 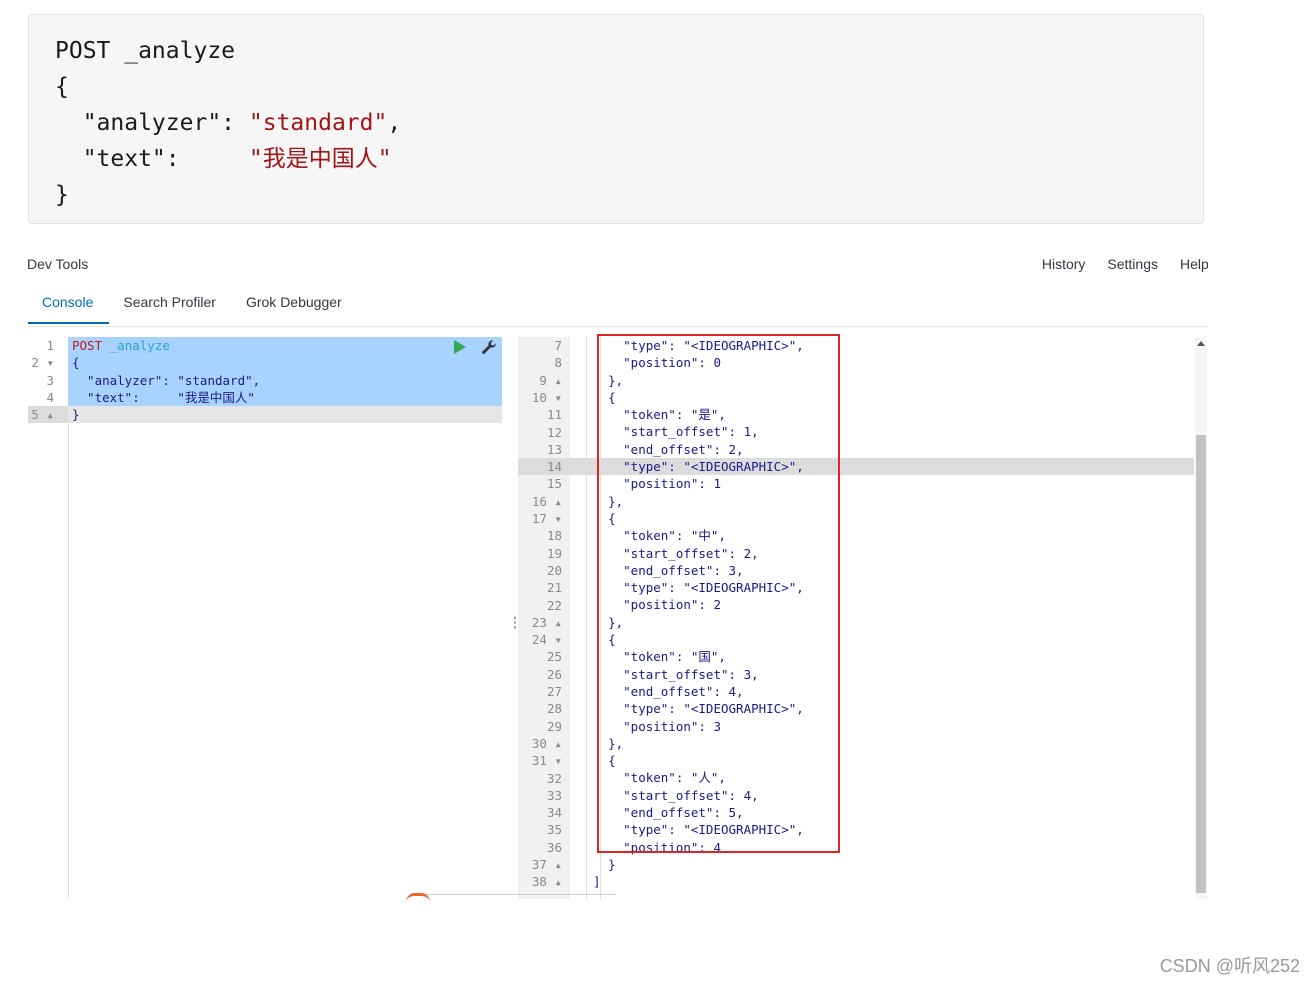 What do you see at coordinates (668, 795) in the screenshot?
I see `code-line: "start_offset": 4,` at bounding box center [668, 795].